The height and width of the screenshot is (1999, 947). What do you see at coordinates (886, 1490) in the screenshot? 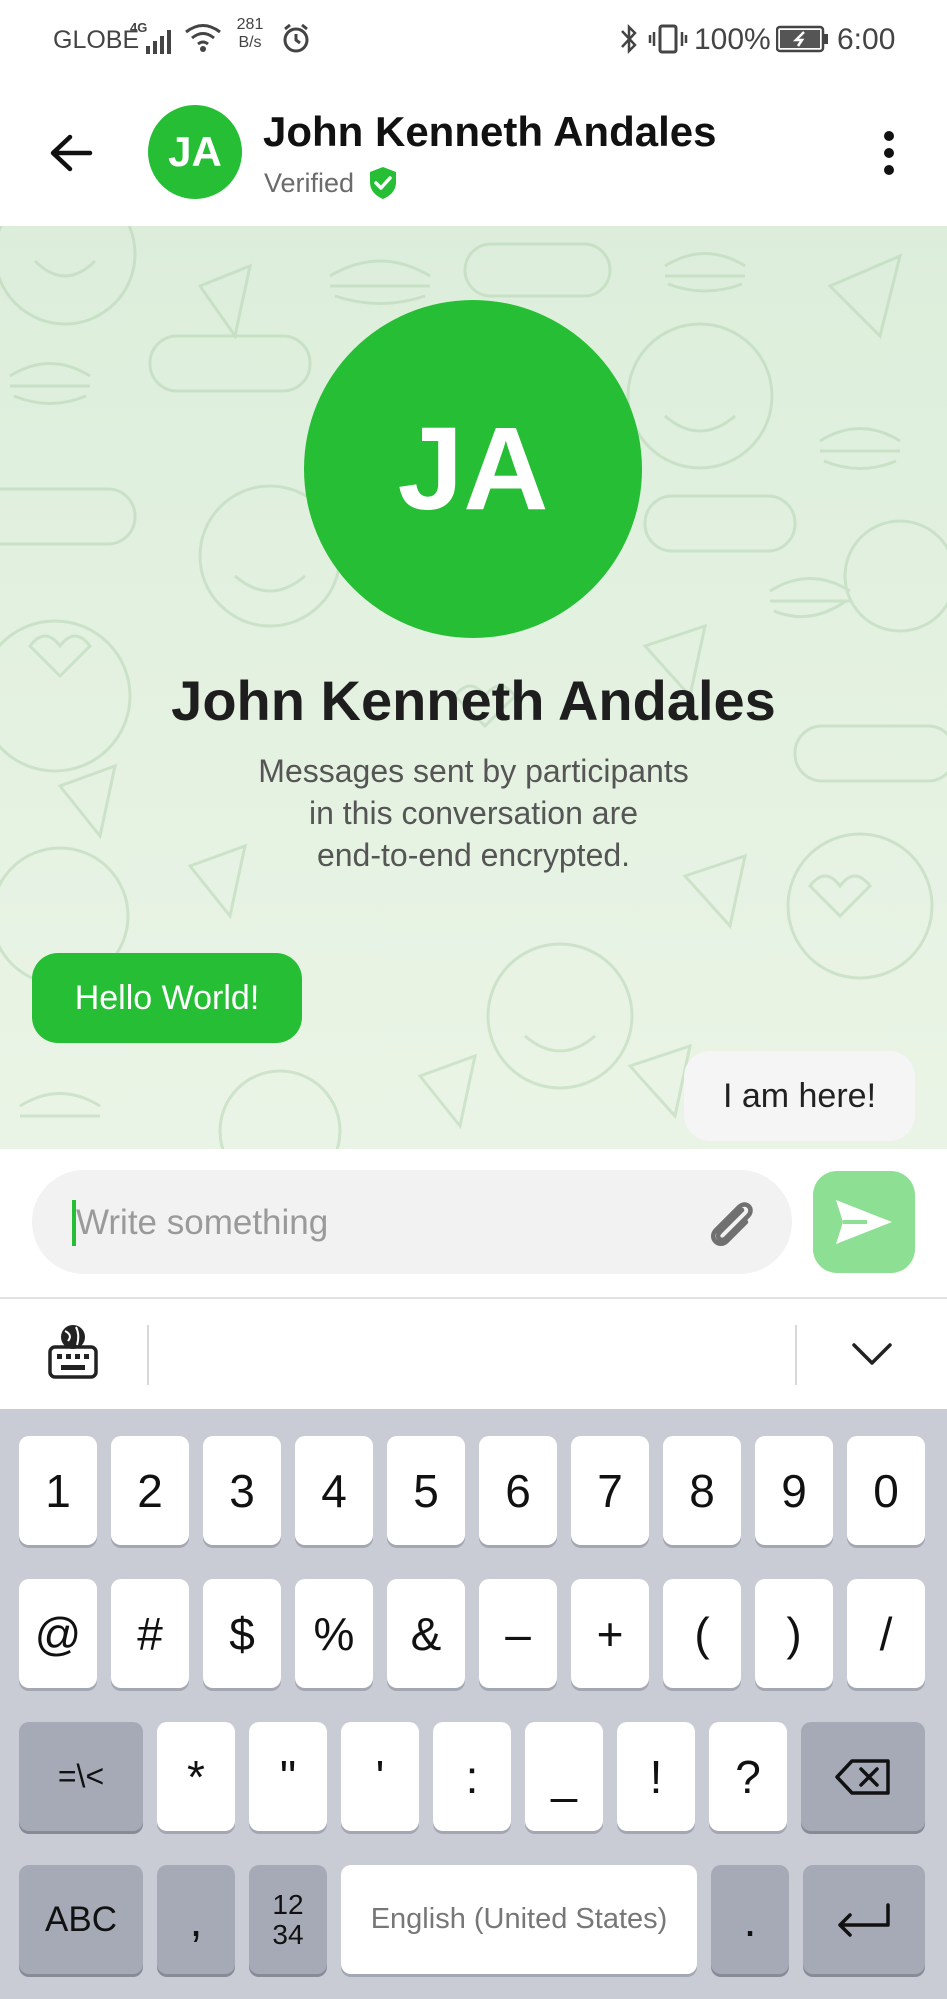
I see `key-0: 0` at bounding box center [886, 1490].